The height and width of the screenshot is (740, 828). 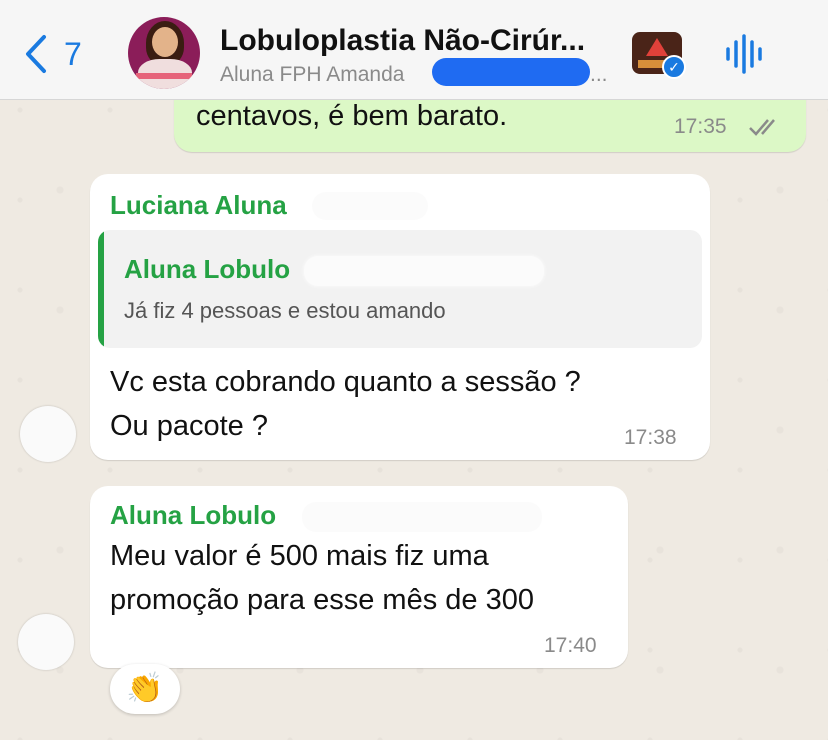 I want to click on message-time: 17:40, so click(x=570, y=645).